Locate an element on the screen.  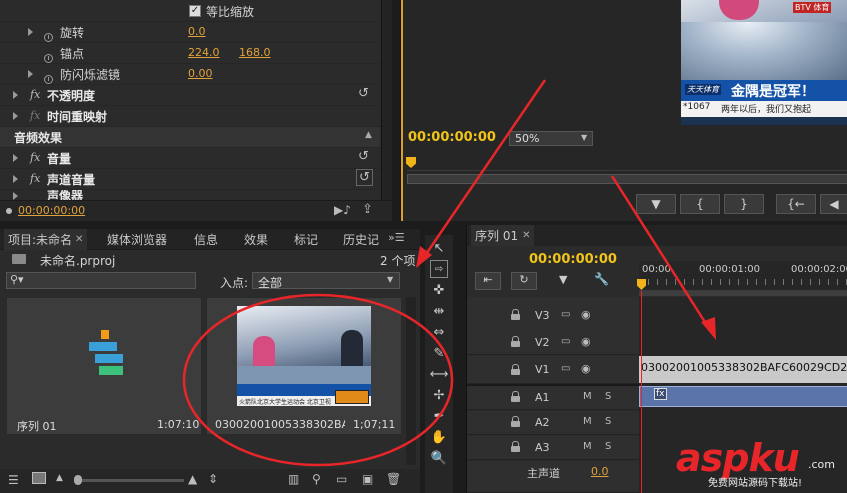
tab-info: 信息 is located at coordinates (206, 239).